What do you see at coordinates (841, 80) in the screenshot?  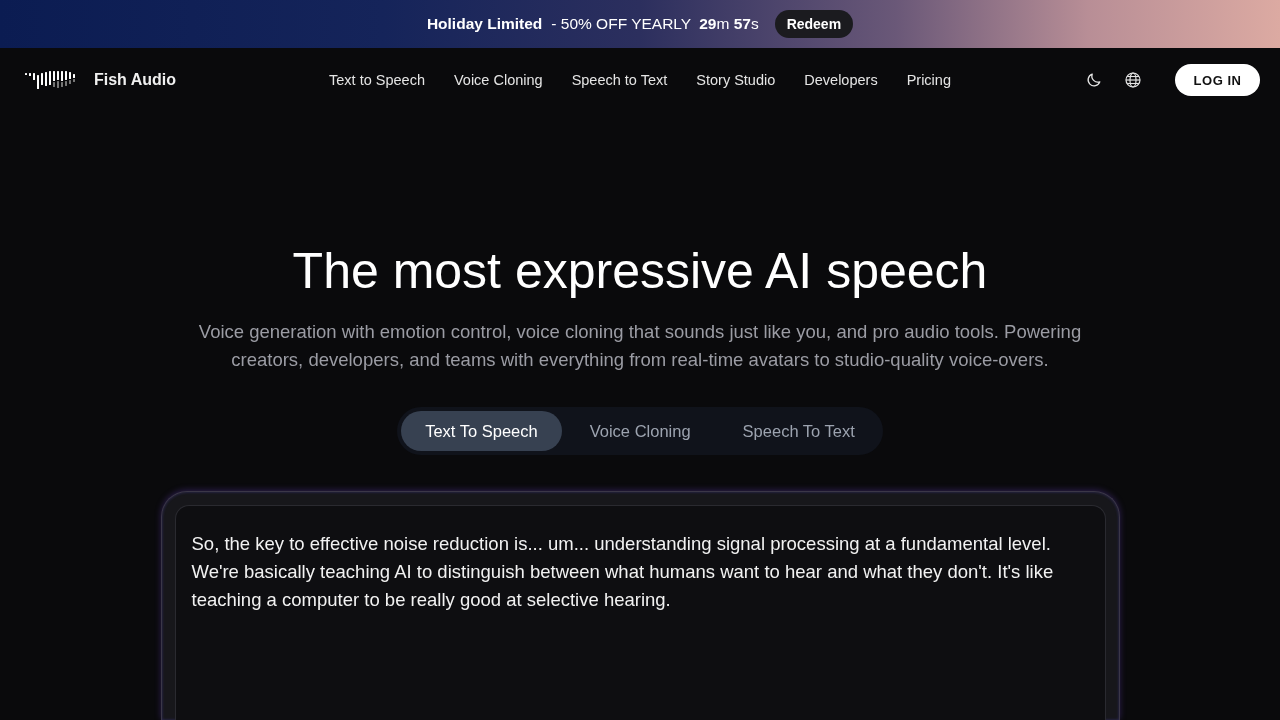 I see `nav-link: Developers` at bounding box center [841, 80].